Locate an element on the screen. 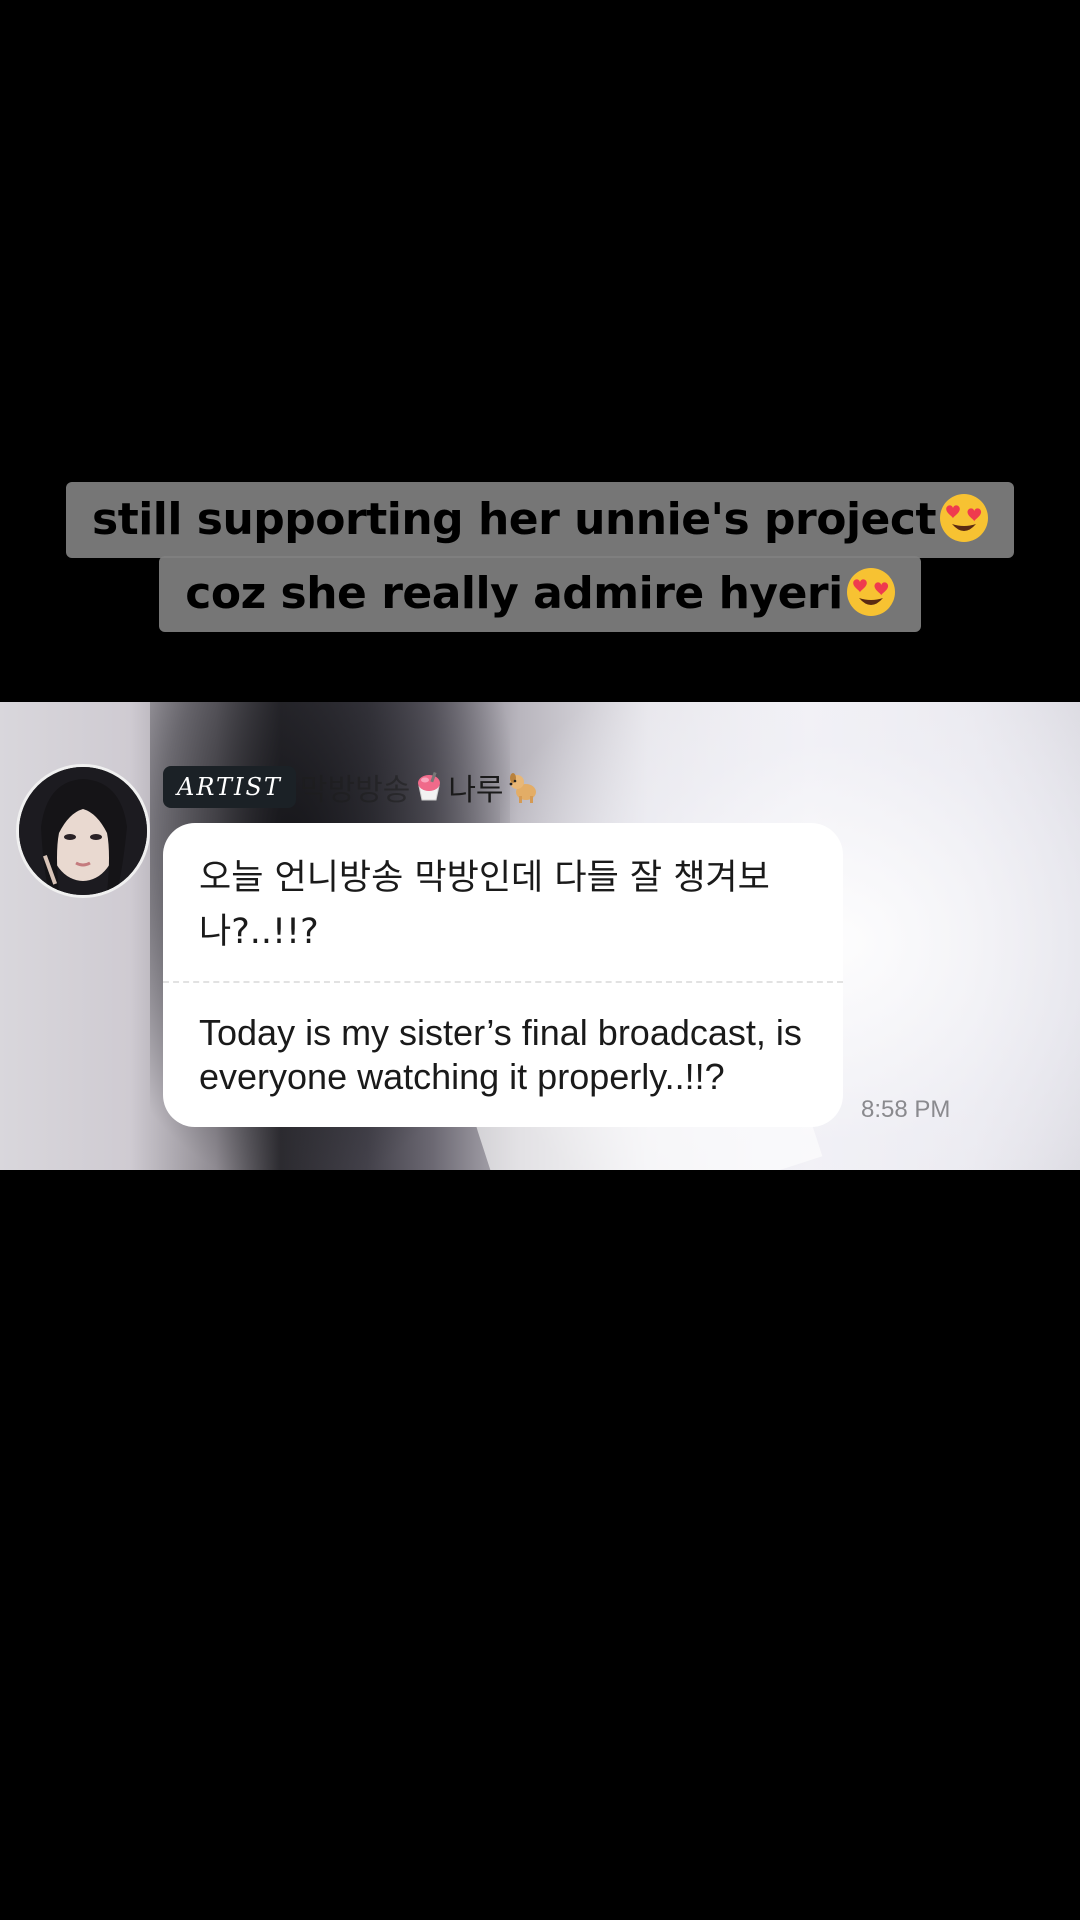 The width and height of the screenshot is (1080, 1920). sender-name-text: 나루 is located at coordinates (476, 790).